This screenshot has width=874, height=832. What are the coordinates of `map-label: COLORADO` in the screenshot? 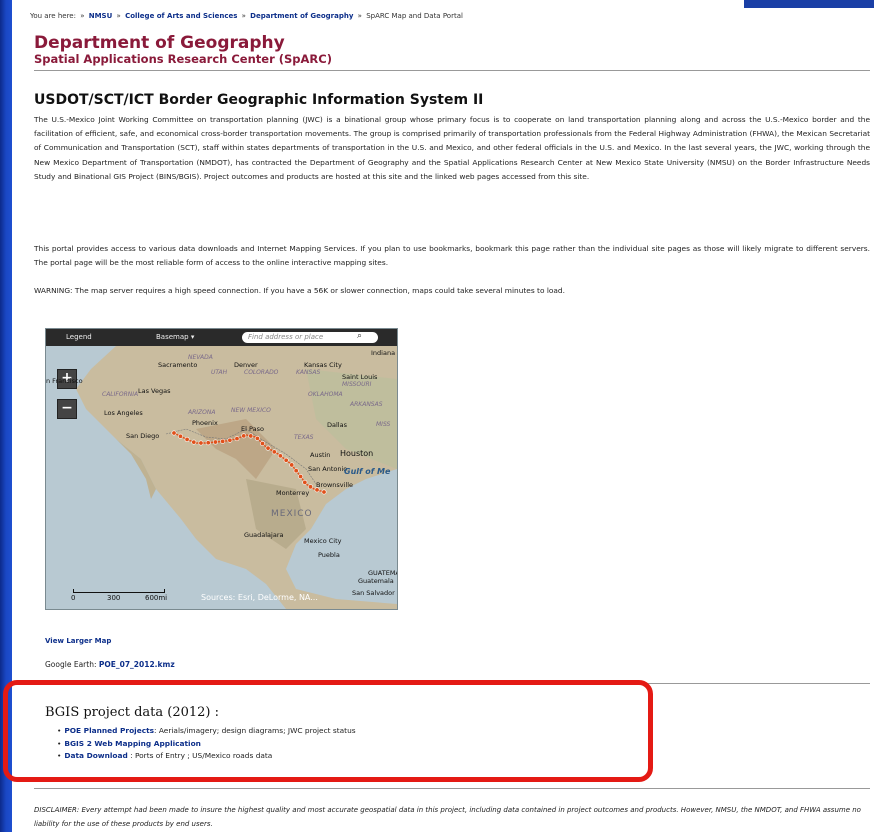 It's located at (261, 372).